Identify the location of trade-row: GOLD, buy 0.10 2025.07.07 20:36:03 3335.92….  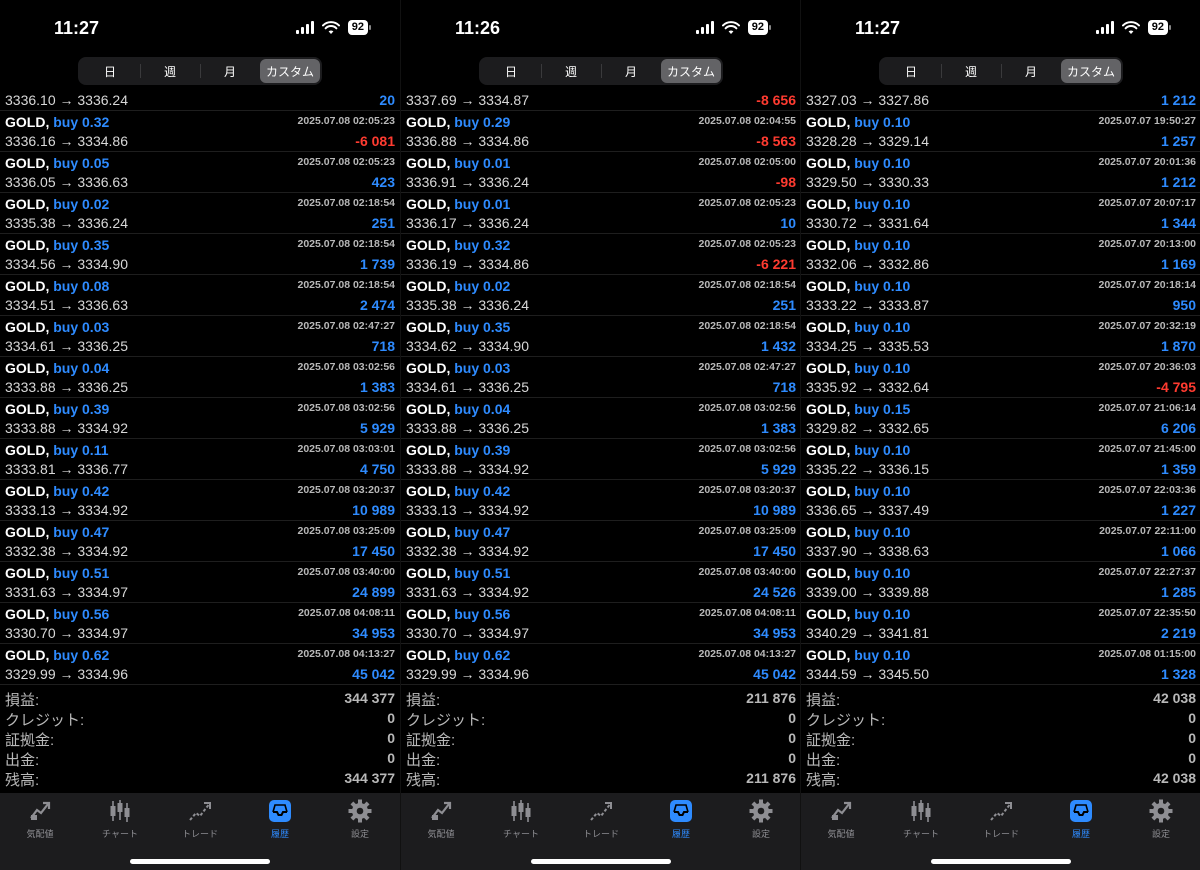
(1000, 377).